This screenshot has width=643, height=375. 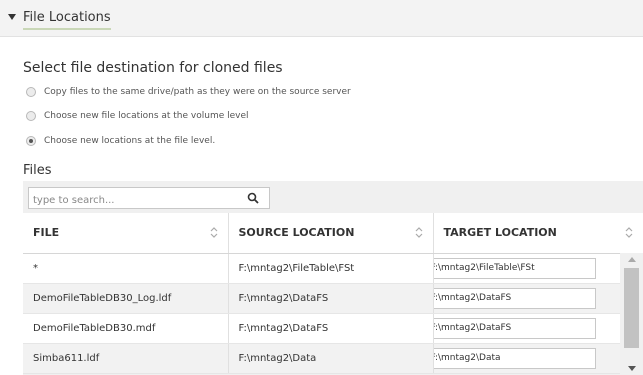 What do you see at coordinates (126, 358) in the screenshot?
I see `file-cell: Simba611.ldf` at bounding box center [126, 358].